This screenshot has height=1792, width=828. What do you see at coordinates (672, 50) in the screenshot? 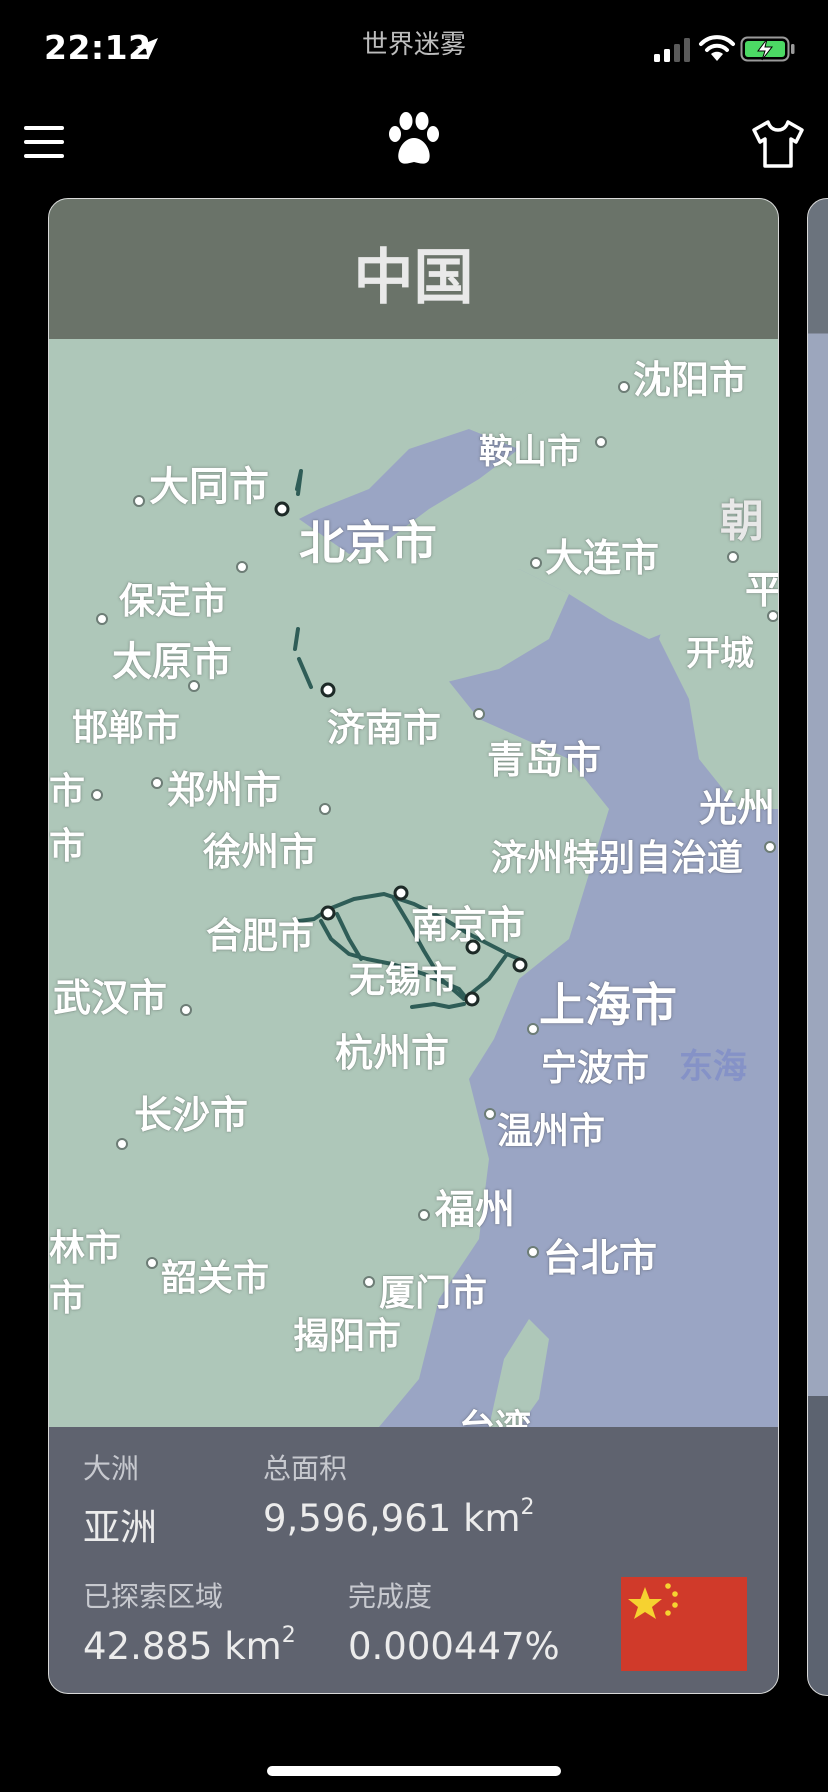
I see `cellular-signal-icon` at bounding box center [672, 50].